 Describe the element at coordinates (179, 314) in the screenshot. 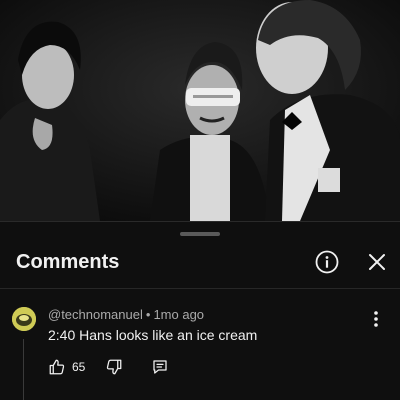

I see `comment-time: 1mo ago` at that location.